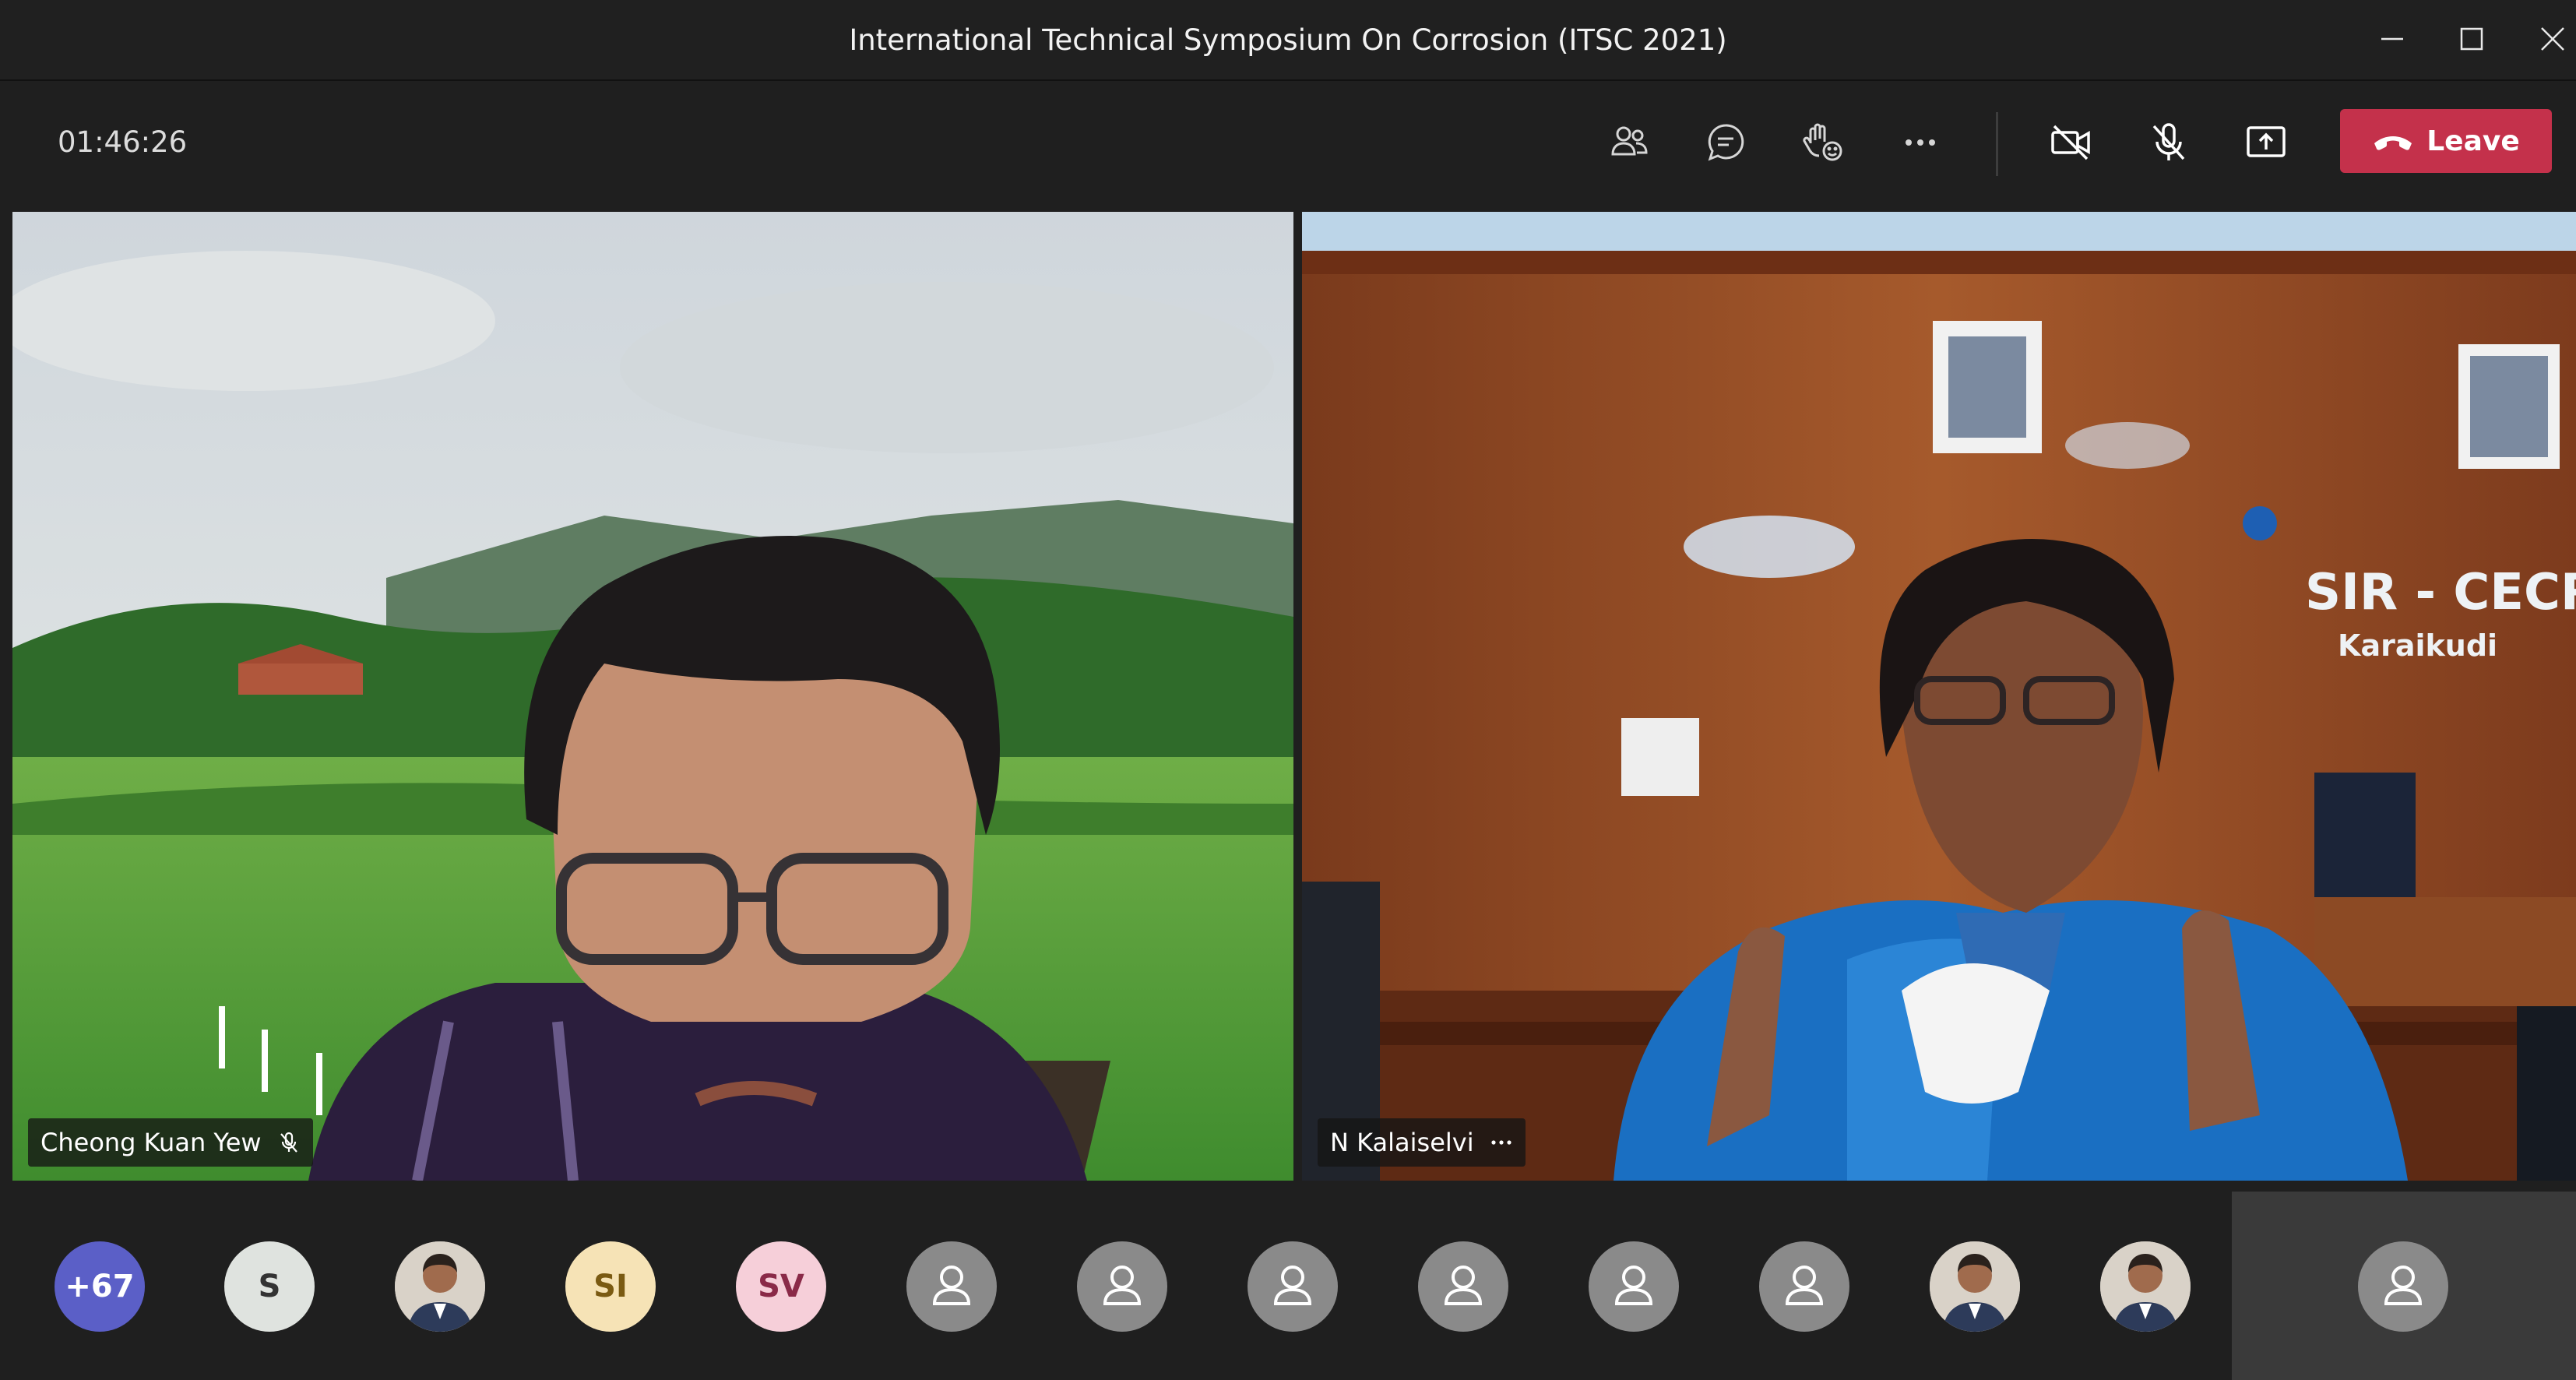 The height and width of the screenshot is (1380, 2576). I want to click on maximize-button, so click(2471, 39).